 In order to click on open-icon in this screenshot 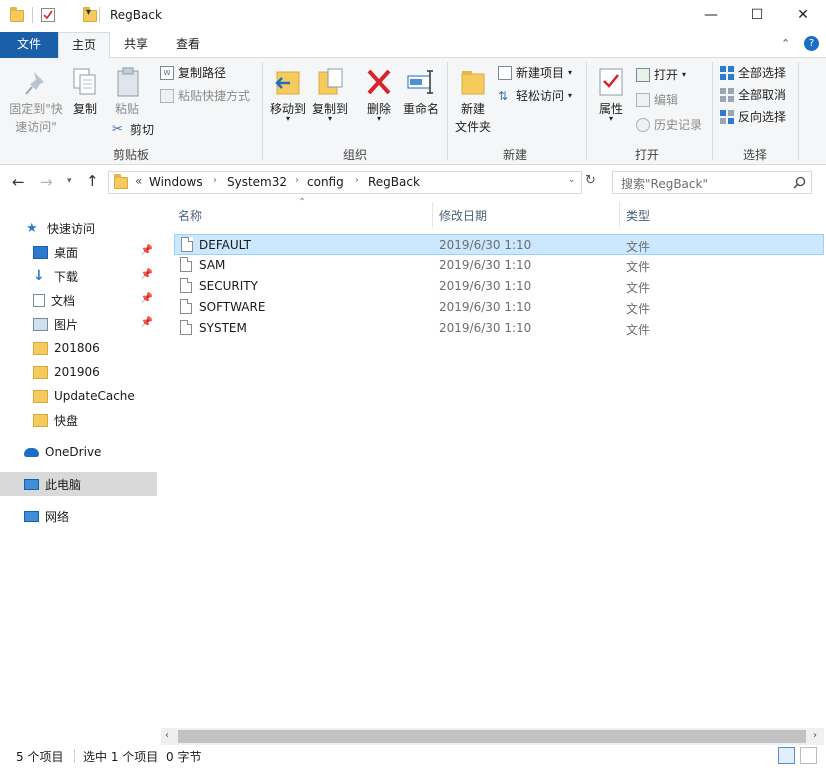, I will do `click(643, 74)`.